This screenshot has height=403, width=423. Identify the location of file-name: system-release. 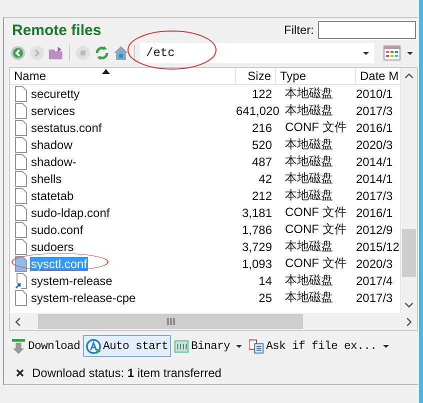
(72, 281).